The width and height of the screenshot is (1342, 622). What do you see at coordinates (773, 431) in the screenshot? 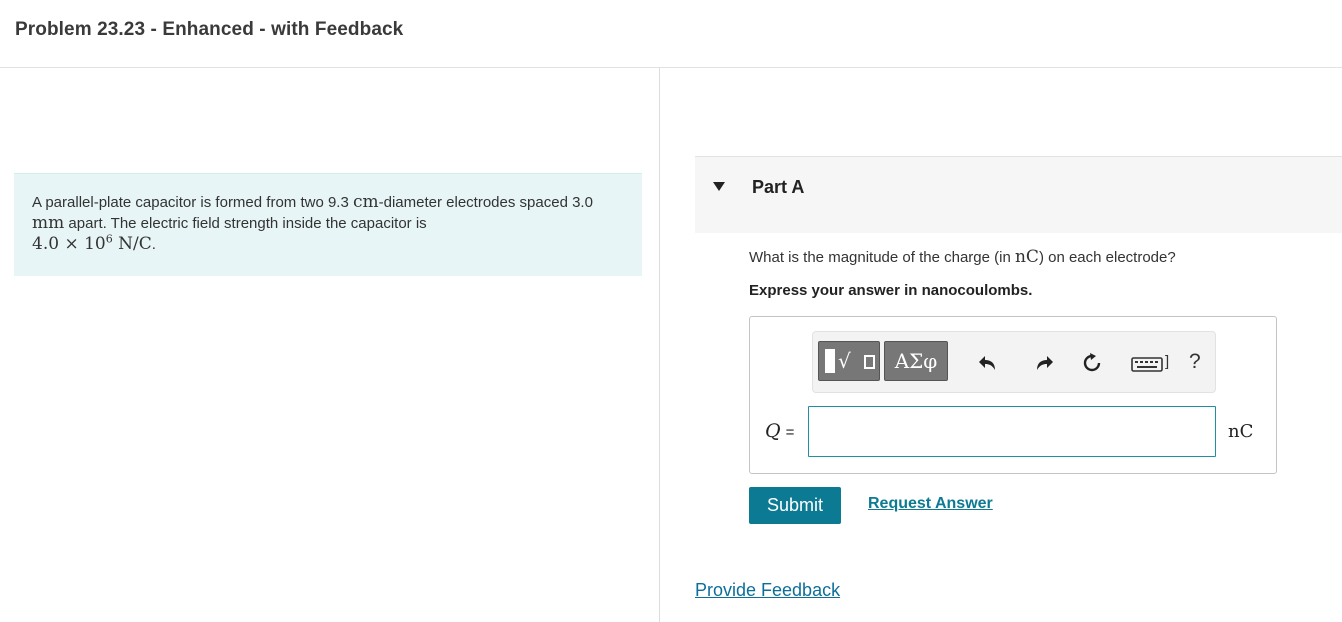
I see `answer-variable: Q` at bounding box center [773, 431].